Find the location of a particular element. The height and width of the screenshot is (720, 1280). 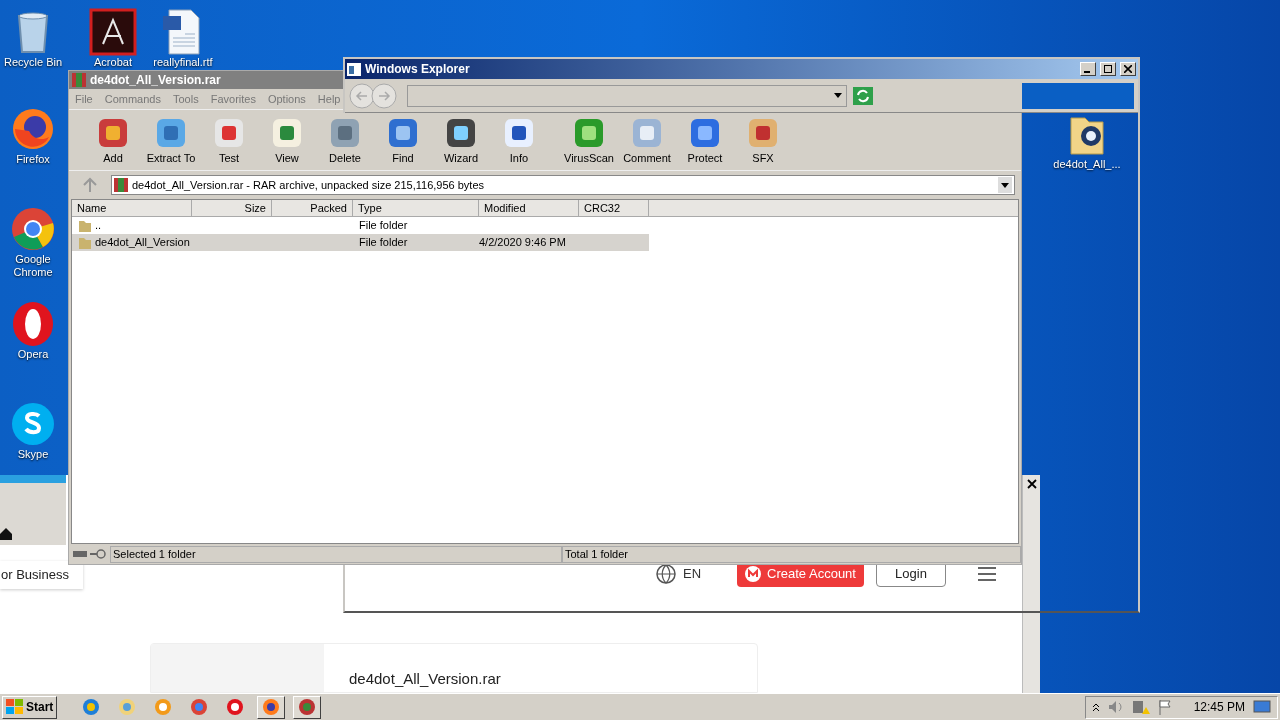

language-label: EN is located at coordinates (692, 574).